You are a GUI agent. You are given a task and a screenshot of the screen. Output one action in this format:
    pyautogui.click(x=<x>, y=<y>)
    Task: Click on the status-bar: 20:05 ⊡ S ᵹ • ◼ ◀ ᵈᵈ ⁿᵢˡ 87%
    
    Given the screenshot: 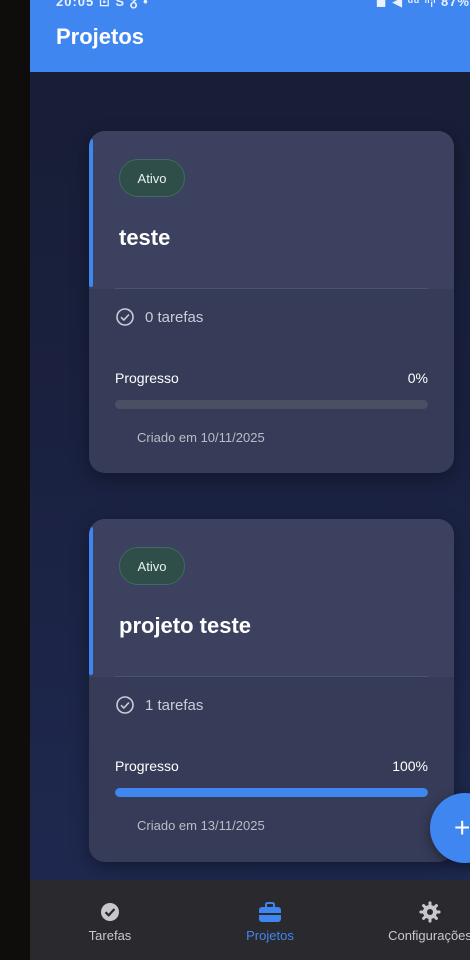 What is the action you would take?
    pyautogui.click(x=263, y=9)
    